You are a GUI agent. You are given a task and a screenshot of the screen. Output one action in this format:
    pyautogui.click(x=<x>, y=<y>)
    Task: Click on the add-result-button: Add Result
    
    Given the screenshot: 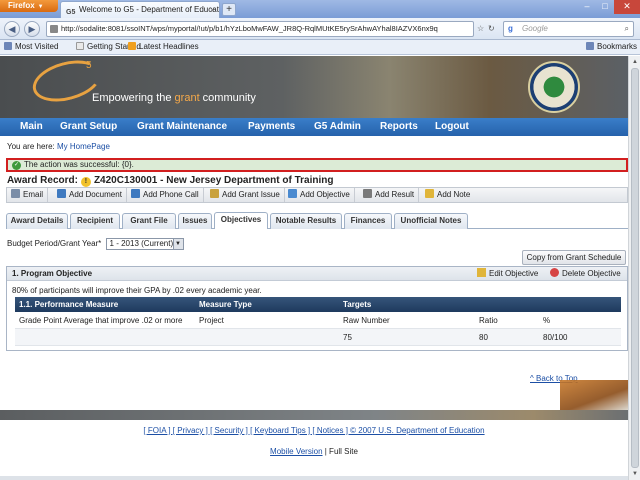 What is the action you would take?
    pyautogui.click(x=391, y=195)
    